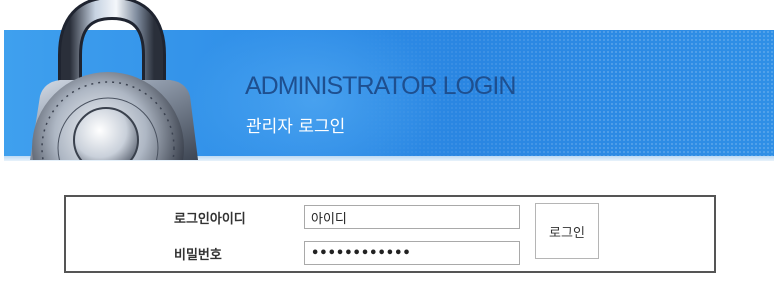 This screenshot has height=298, width=774. I want to click on page-title: ADMINISTRATOR LOGIN, so click(380, 86).